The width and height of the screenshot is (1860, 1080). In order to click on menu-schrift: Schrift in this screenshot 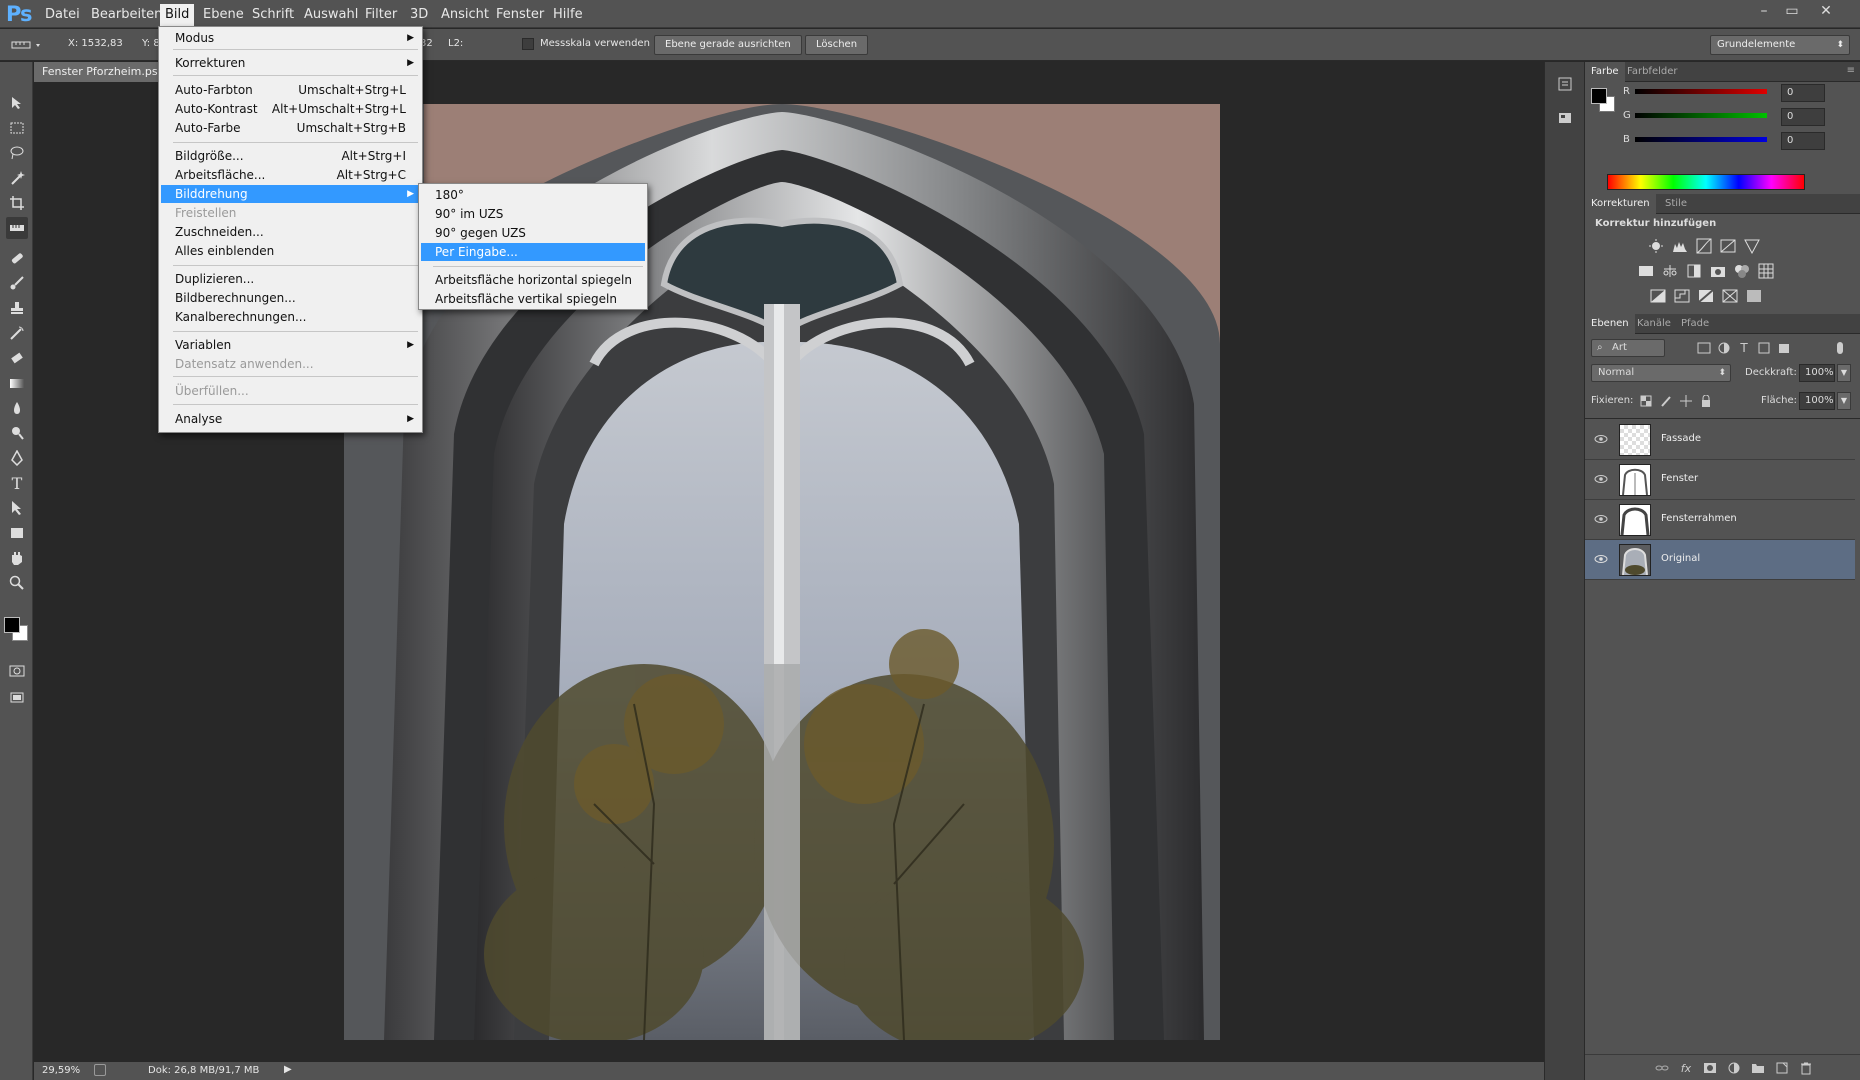, I will do `click(273, 15)`.